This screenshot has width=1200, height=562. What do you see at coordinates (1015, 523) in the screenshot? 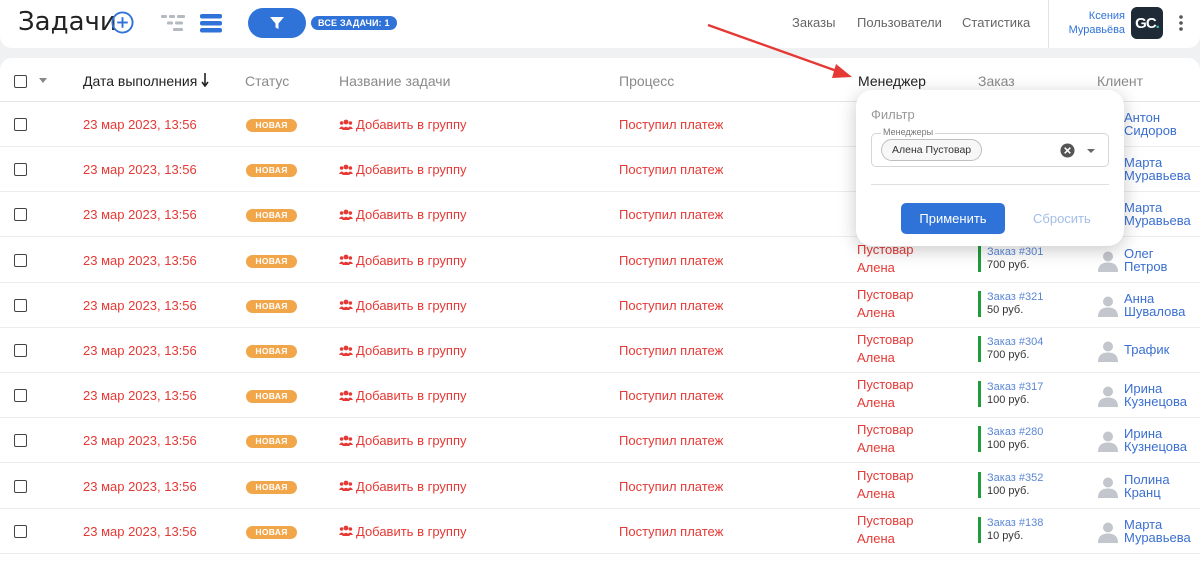
I see `order-link: Заказ #138` at bounding box center [1015, 523].